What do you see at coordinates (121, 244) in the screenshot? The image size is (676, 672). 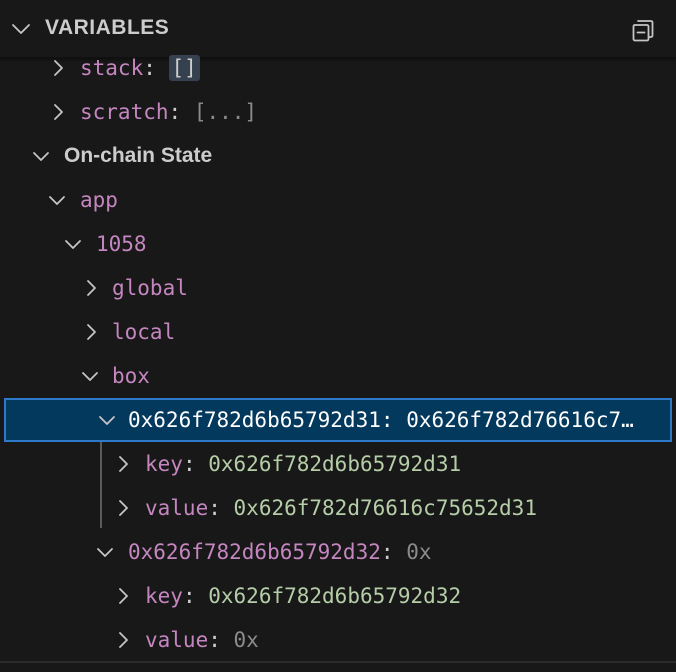 I see `variable-name: 1058` at bounding box center [121, 244].